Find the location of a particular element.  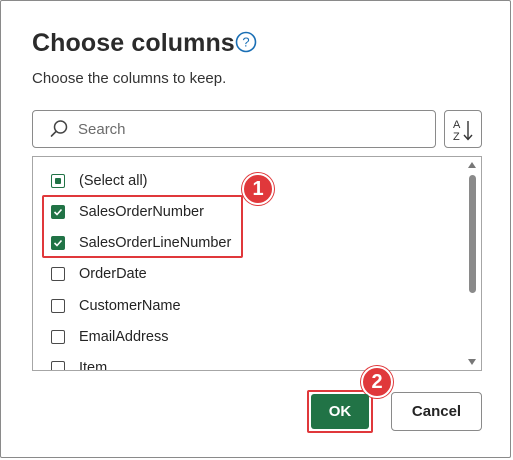

list-scrollbar is located at coordinates (472, 263).